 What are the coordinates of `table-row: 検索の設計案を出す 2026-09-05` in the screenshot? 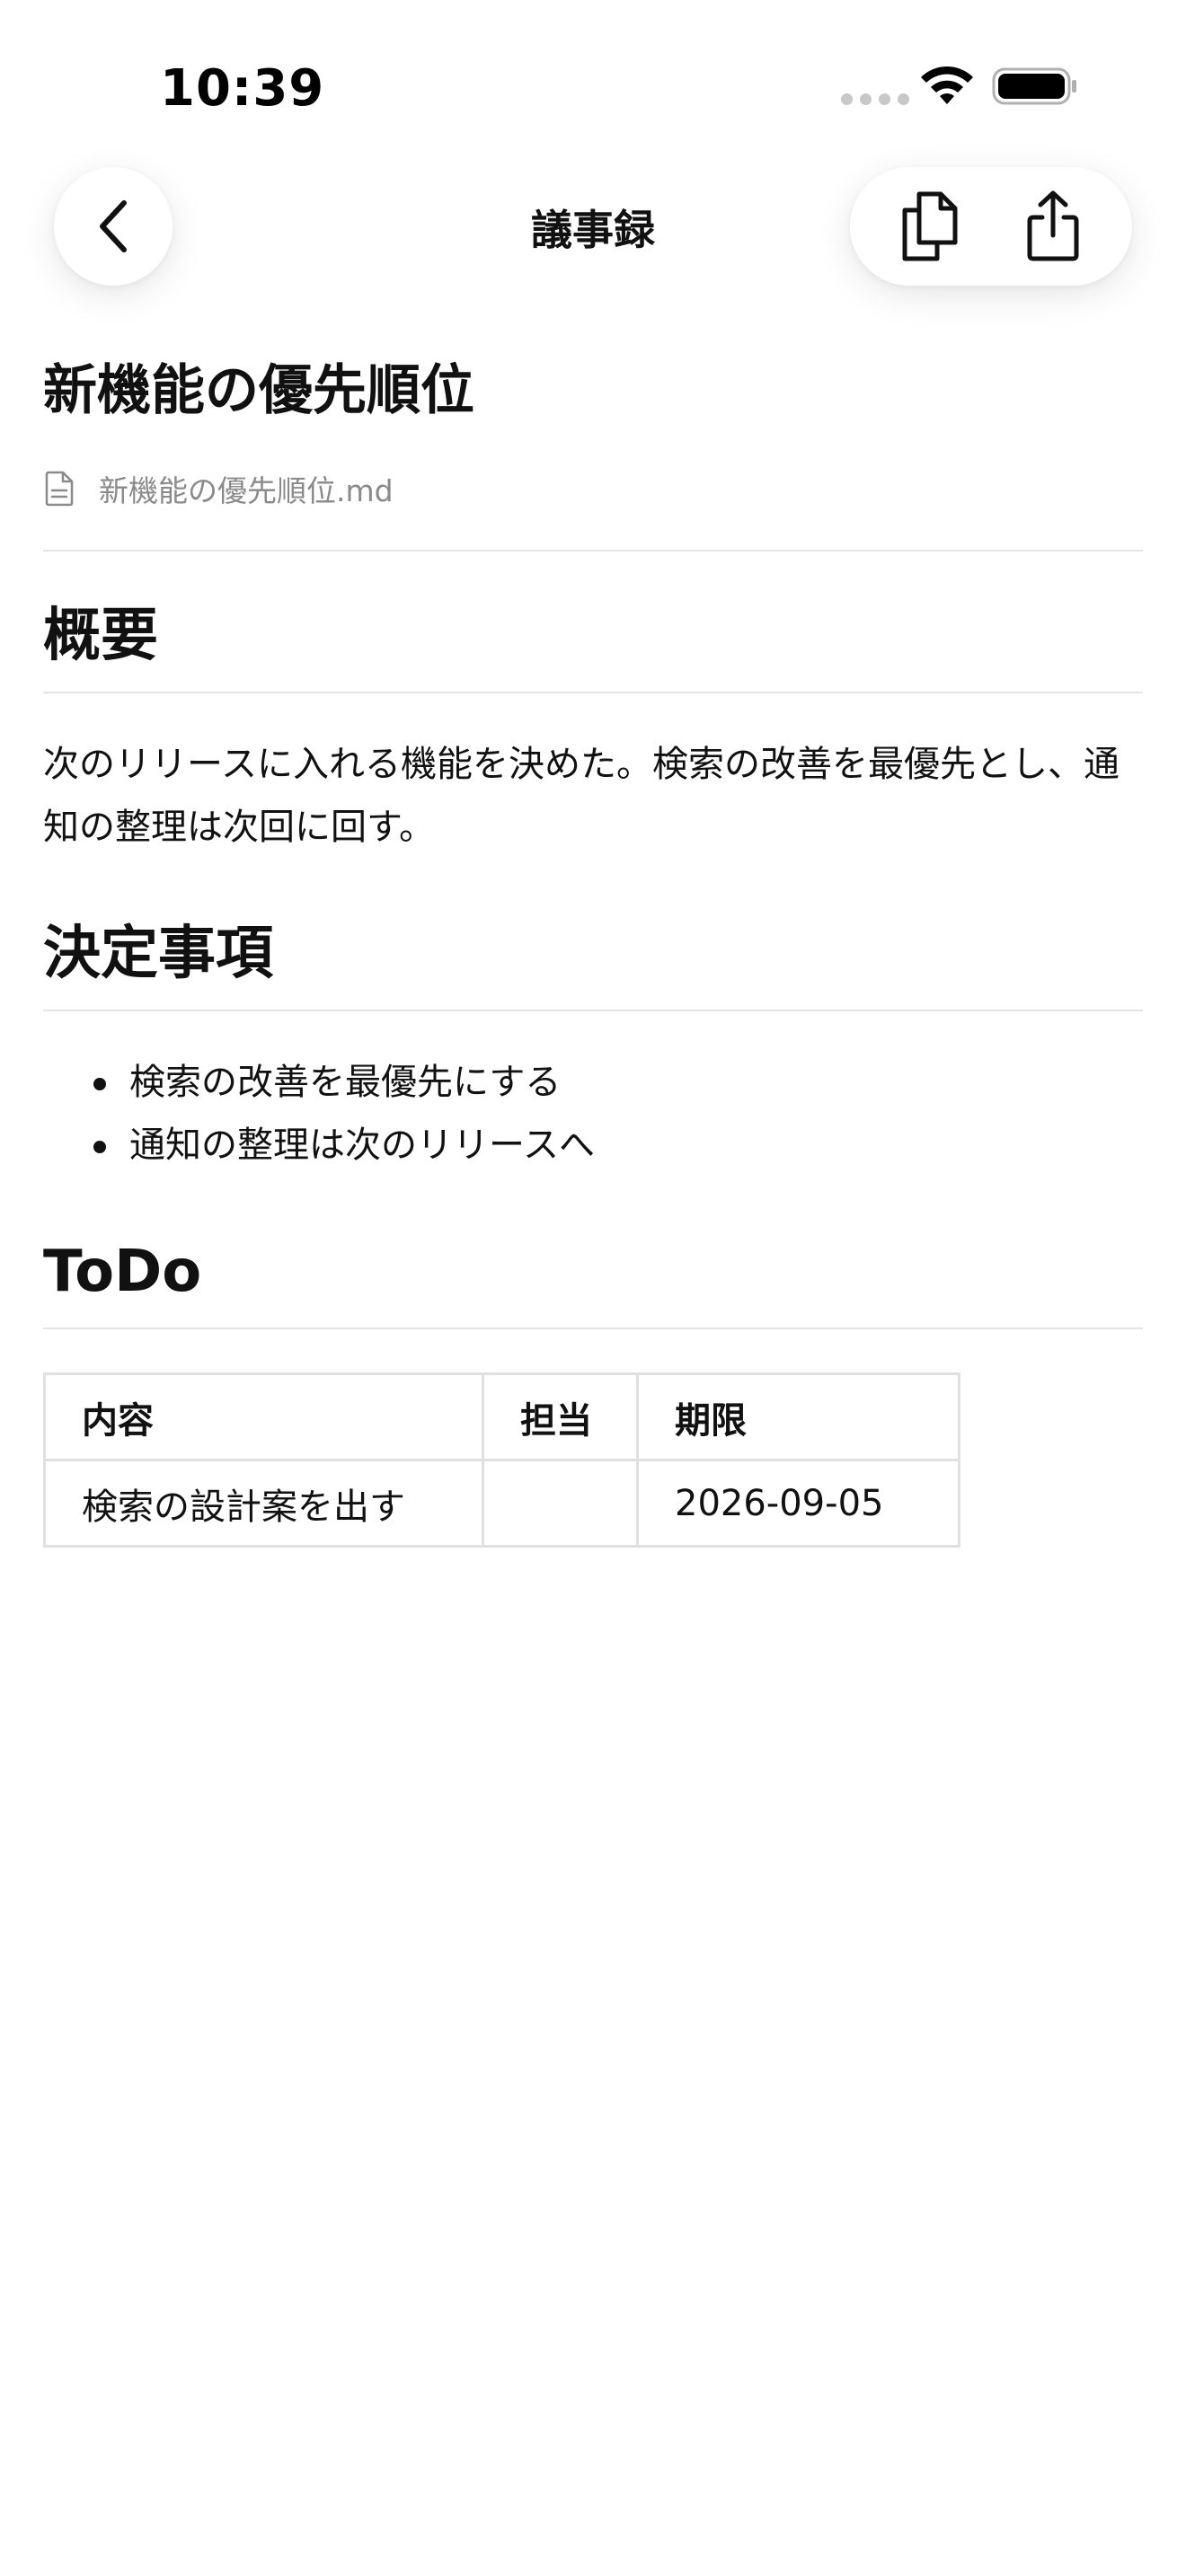 It's located at (501, 1503).